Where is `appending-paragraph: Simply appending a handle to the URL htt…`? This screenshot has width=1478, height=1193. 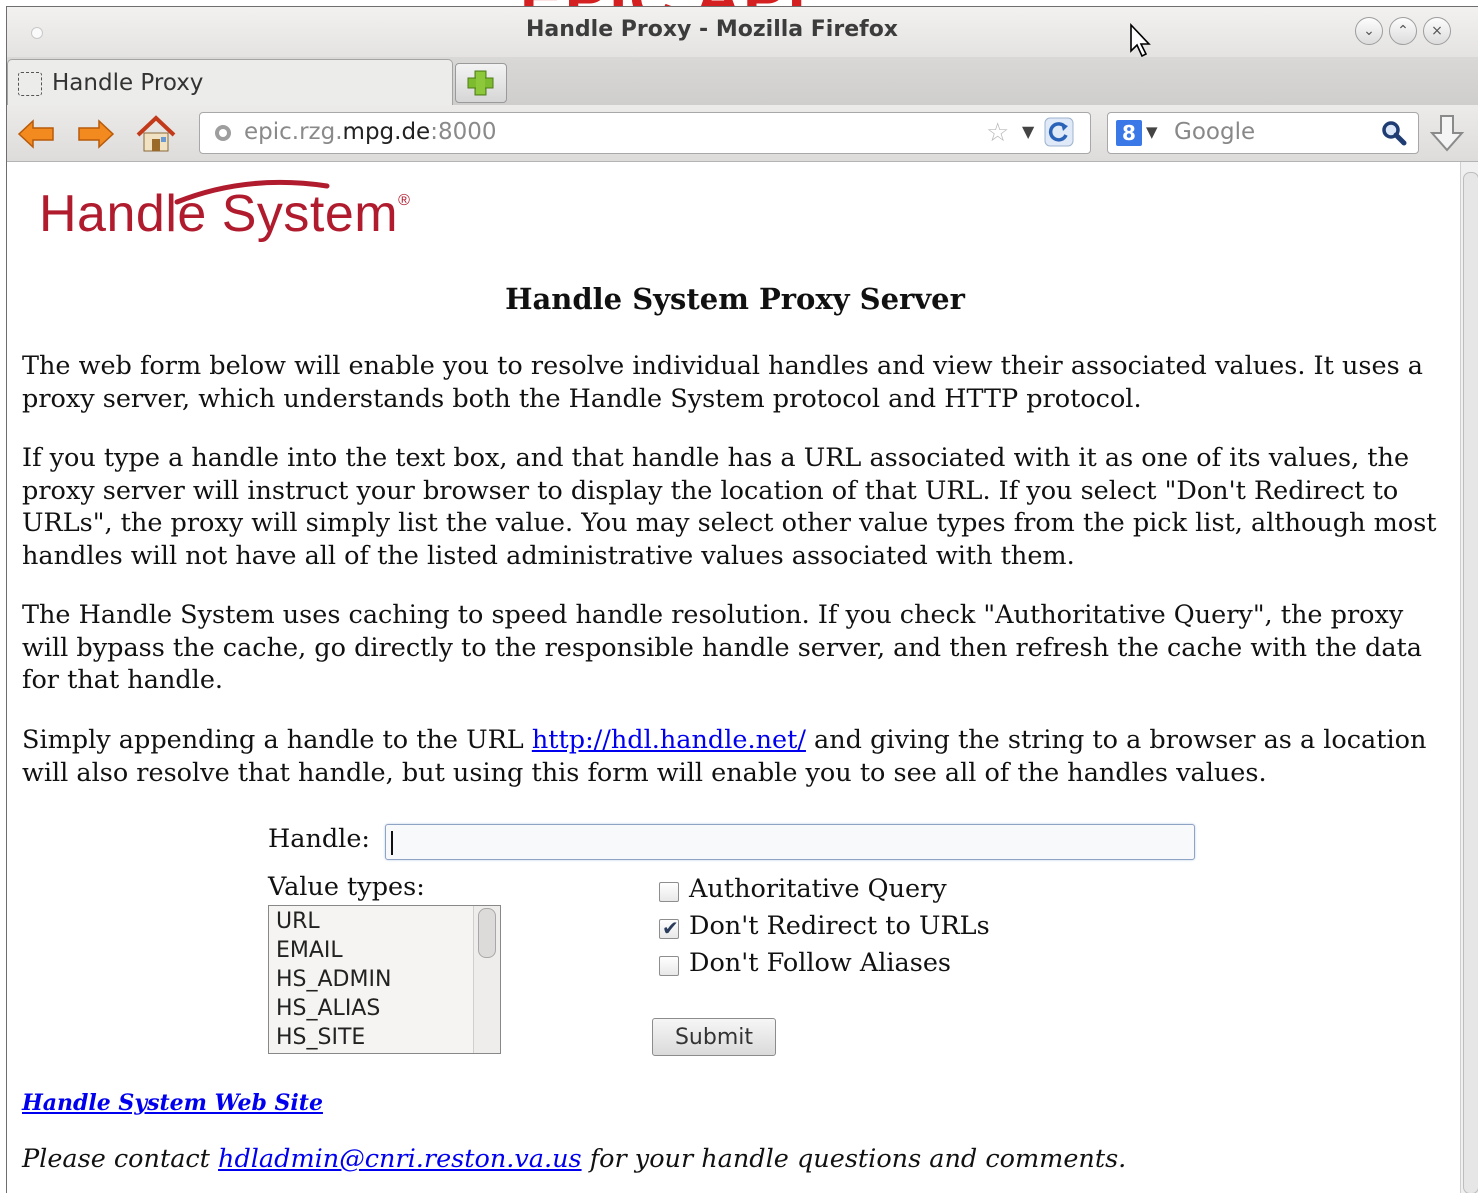 appending-paragraph: Simply appending a handle to the URL htt… is located at coordinates (734, 756).